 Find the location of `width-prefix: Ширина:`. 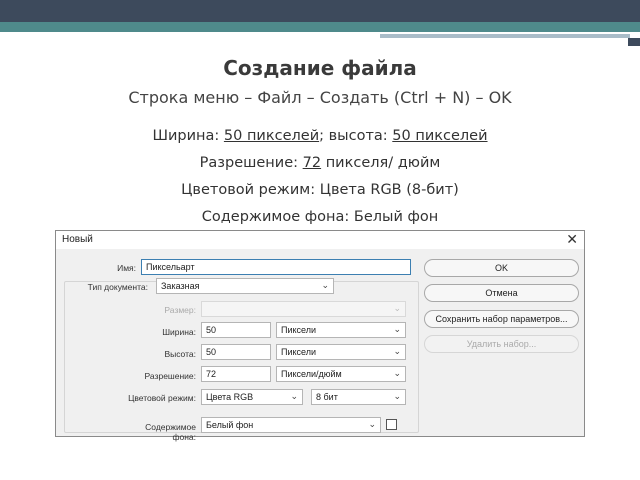

width-prefix: Ширина: is located at coordinates (188, 136).